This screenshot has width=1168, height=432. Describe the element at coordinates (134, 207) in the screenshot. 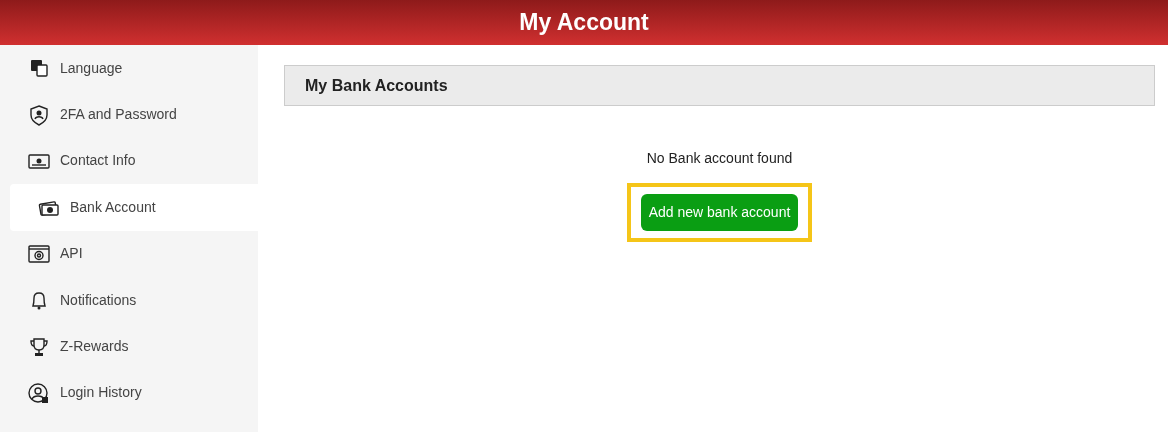

I see `sidebar-item: Bank Account` at that location.